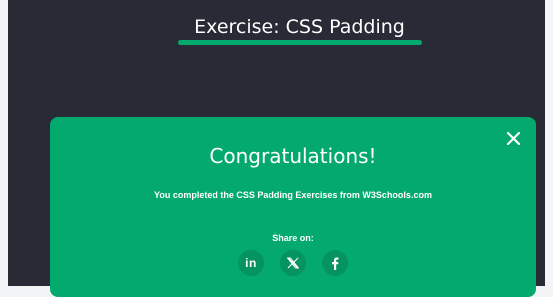  I want to click on share-label: Share on:, so click(293, 238).